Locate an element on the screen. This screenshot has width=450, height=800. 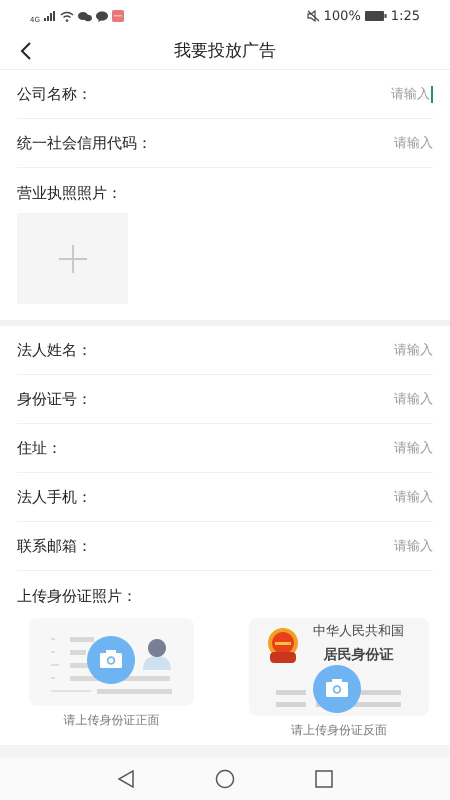
field-label: 身份证号： is located at coordinates (54, 399).